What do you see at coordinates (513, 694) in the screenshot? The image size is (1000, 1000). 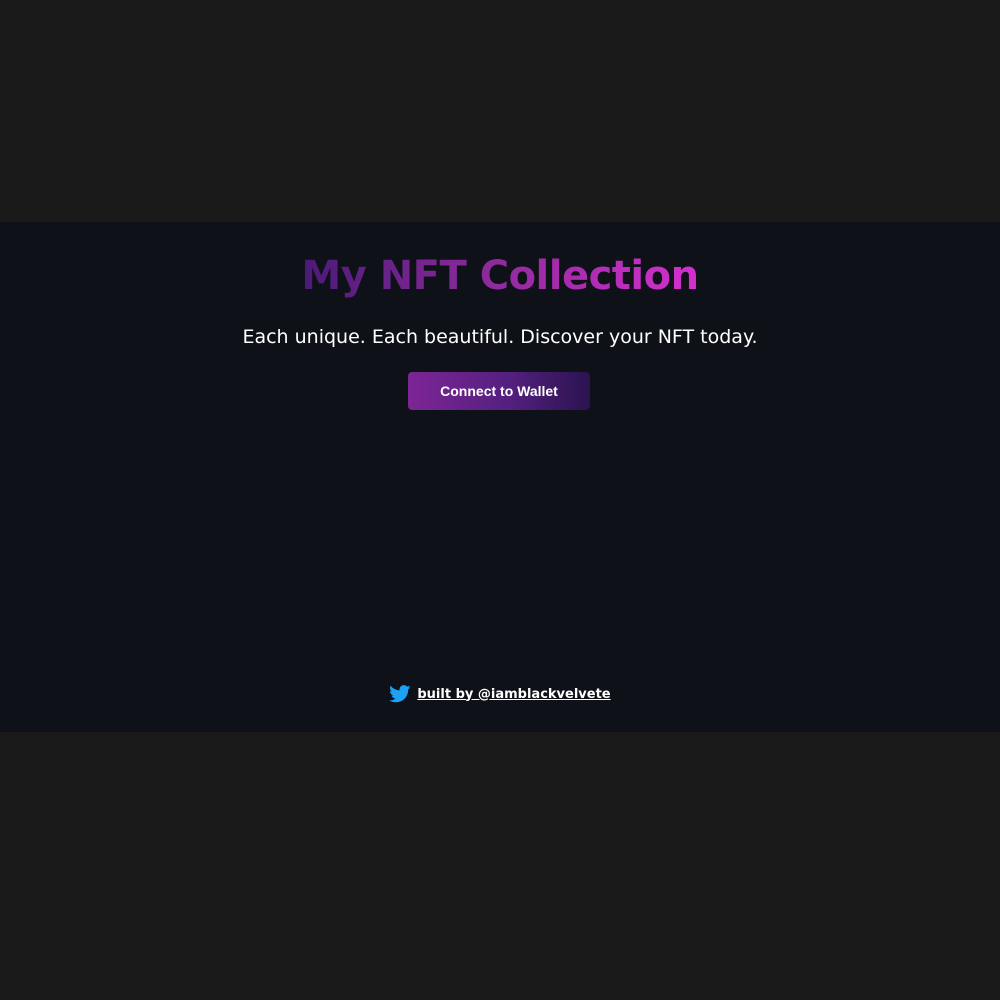 I see `footer-author-link: built by @iamblackvelvete` at bounding box center [513, 694].